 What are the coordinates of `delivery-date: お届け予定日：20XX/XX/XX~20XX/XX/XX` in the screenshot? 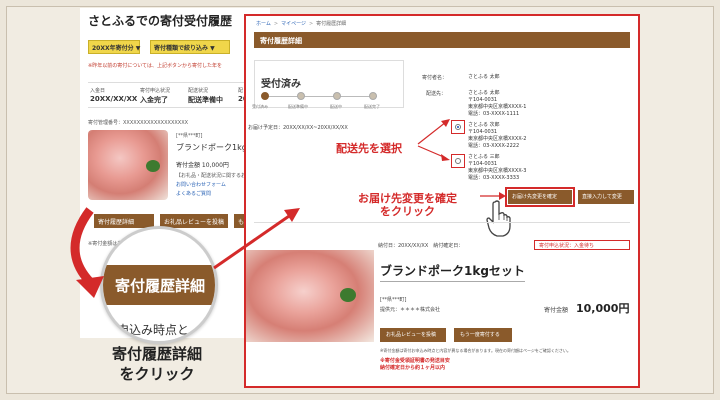 It's located at (298, 128).